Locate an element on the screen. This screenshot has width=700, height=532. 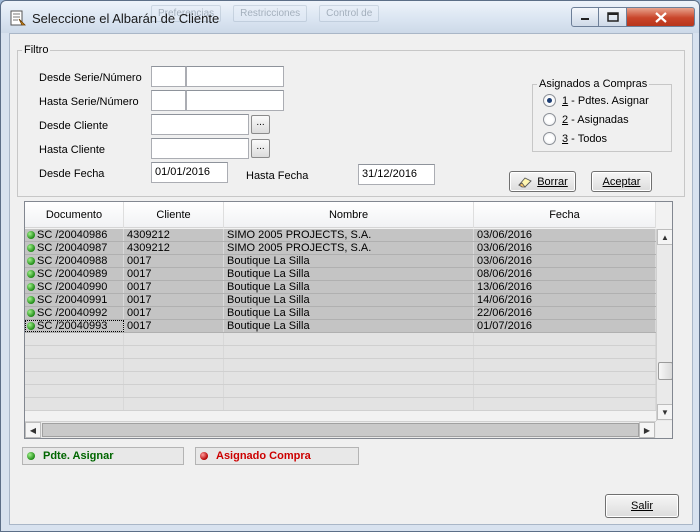
maximize-icon is located at coordinates (612, 17).